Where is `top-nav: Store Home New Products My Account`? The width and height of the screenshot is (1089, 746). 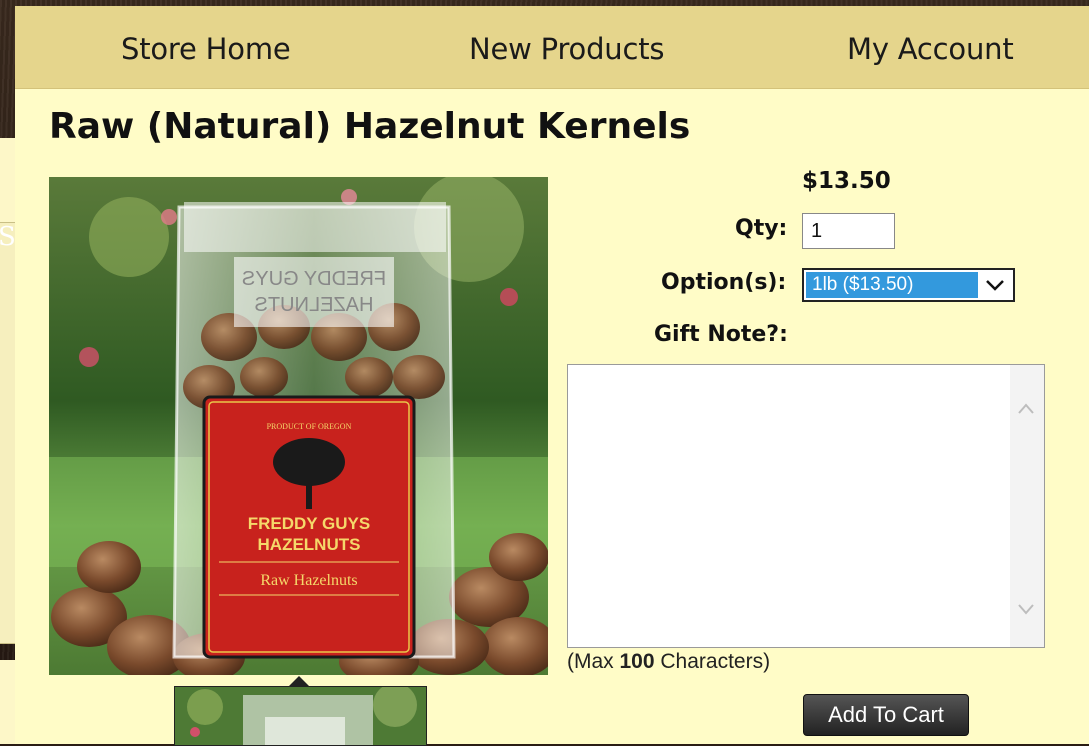 top-nav: Store Home New Products My Account is located at coordinates (552, 47).